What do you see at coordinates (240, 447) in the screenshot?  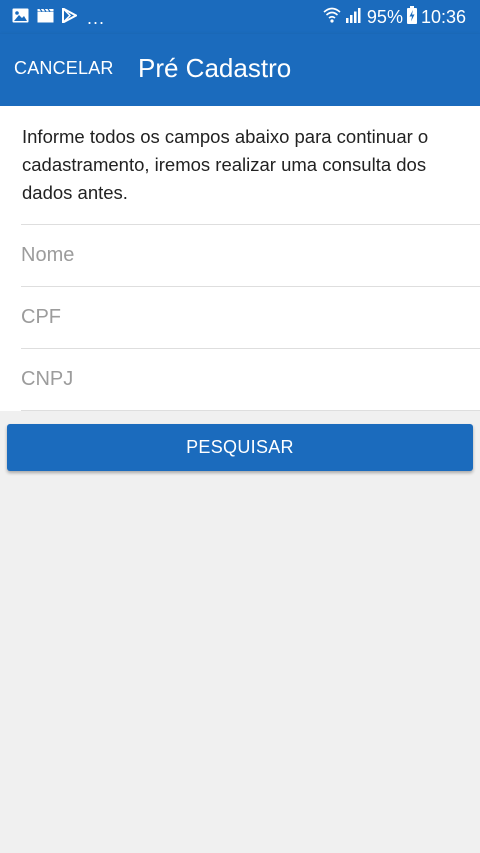 I see `search-button: PESQUISAR` at bounding box center [240, 447].